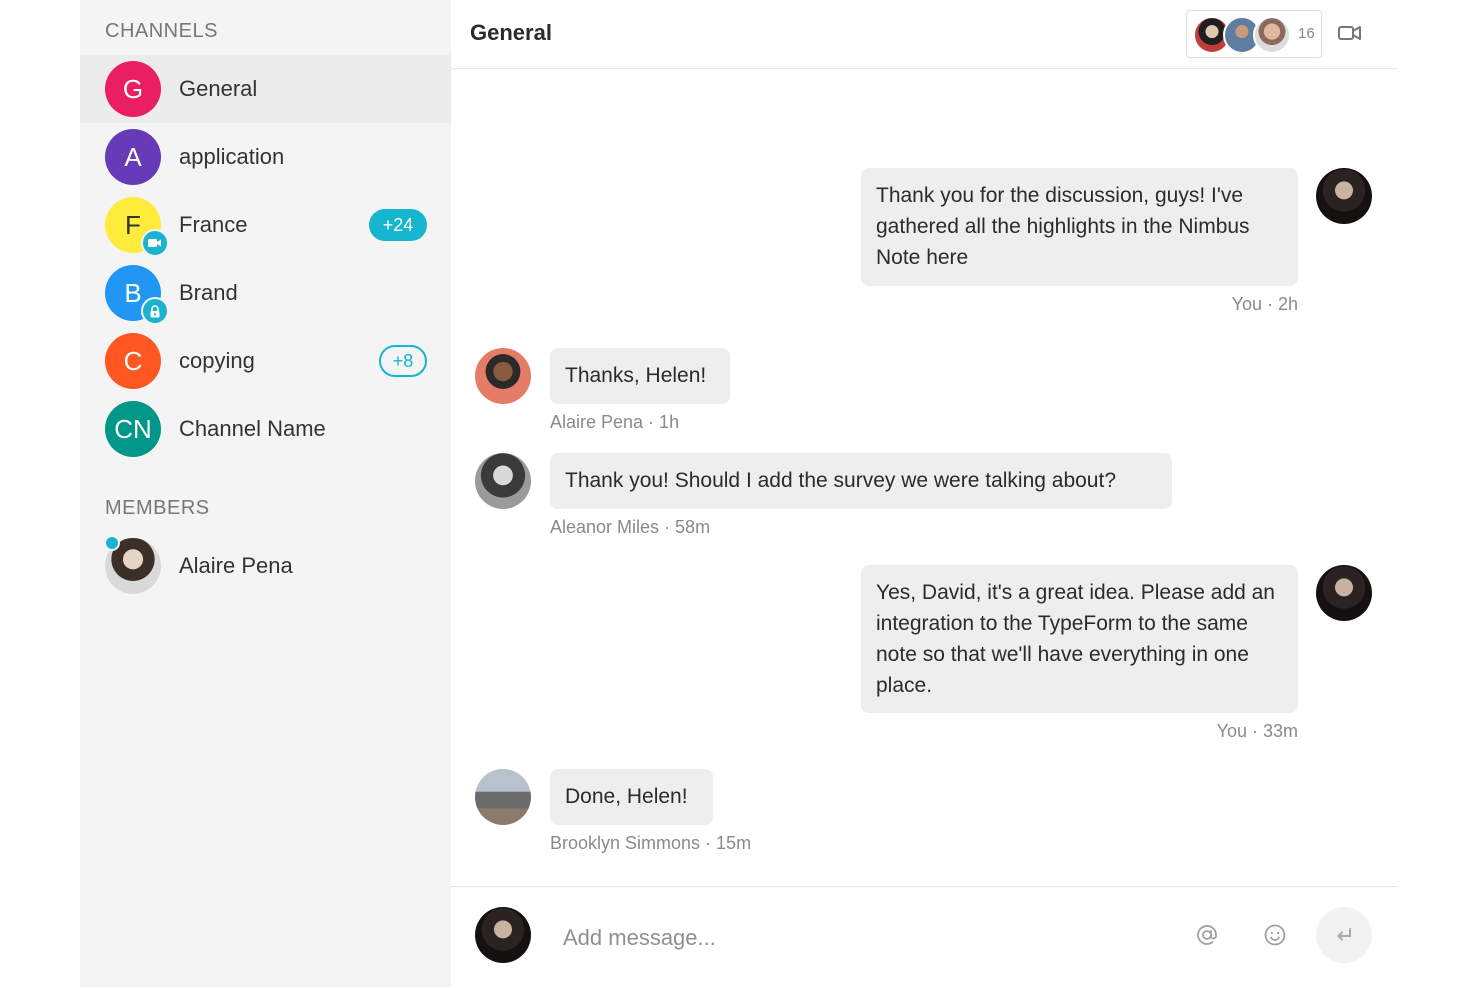 This screenshot has height=988, width=1480. I want to click on members-heading: MEMBERS, so click(157, 508).